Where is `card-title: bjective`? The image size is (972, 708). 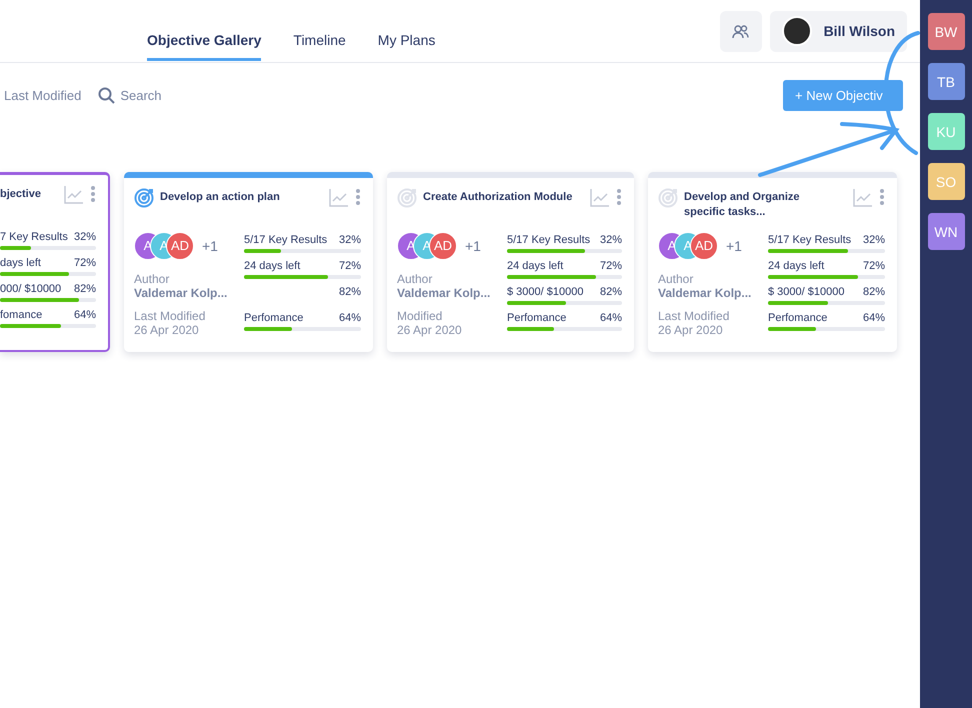
card-title: bjective is located at coordinates (21, 194).